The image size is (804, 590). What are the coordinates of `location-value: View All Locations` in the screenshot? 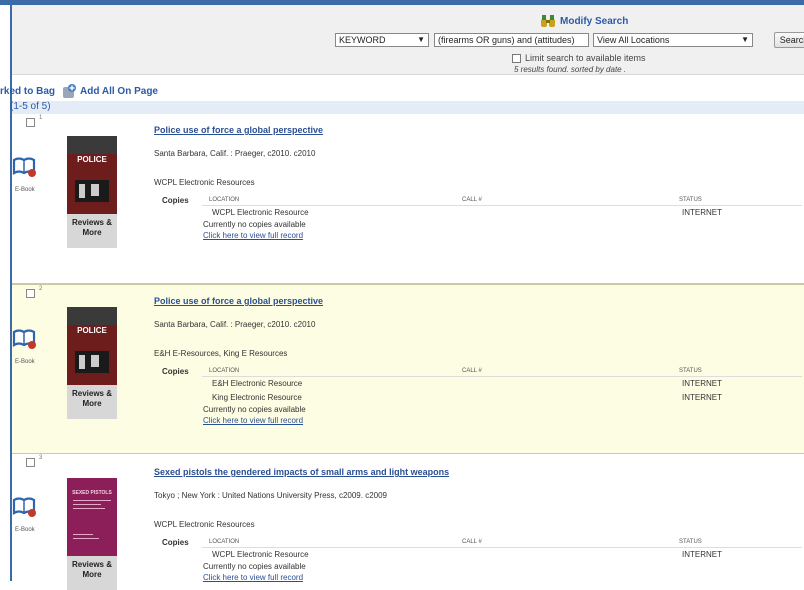 It's located at (633, 40).